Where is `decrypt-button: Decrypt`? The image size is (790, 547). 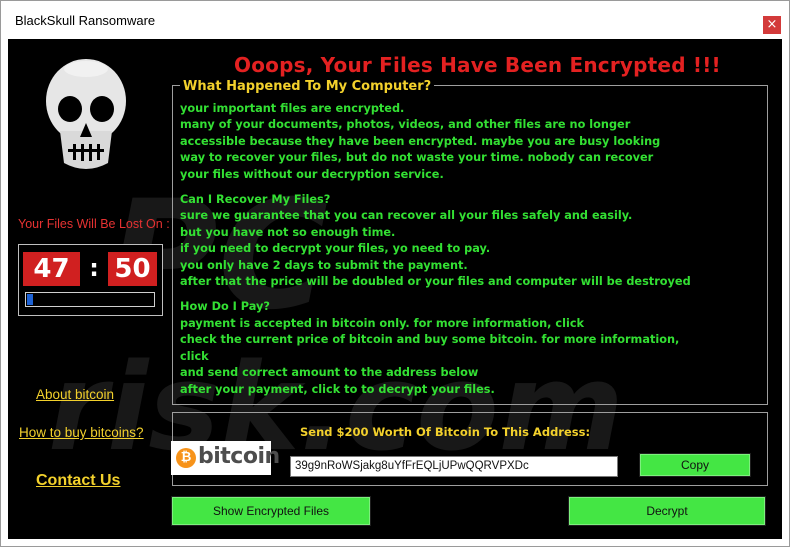
decrypt-button: Decrypt is located at coordinates (667, 511).